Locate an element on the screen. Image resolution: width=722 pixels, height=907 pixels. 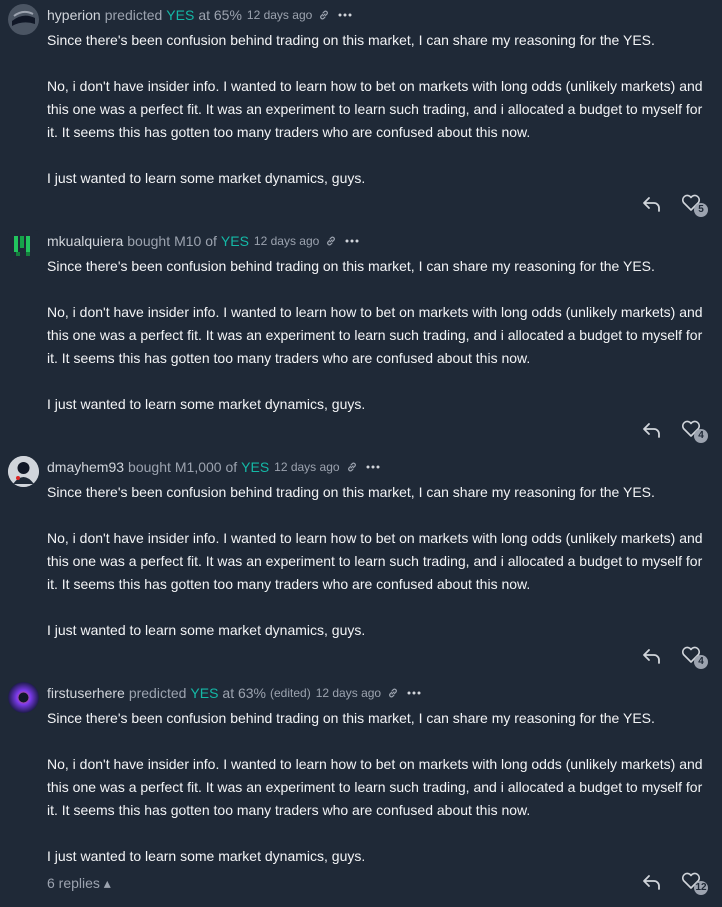
username: hyperion is located at coordinates (74, 15).